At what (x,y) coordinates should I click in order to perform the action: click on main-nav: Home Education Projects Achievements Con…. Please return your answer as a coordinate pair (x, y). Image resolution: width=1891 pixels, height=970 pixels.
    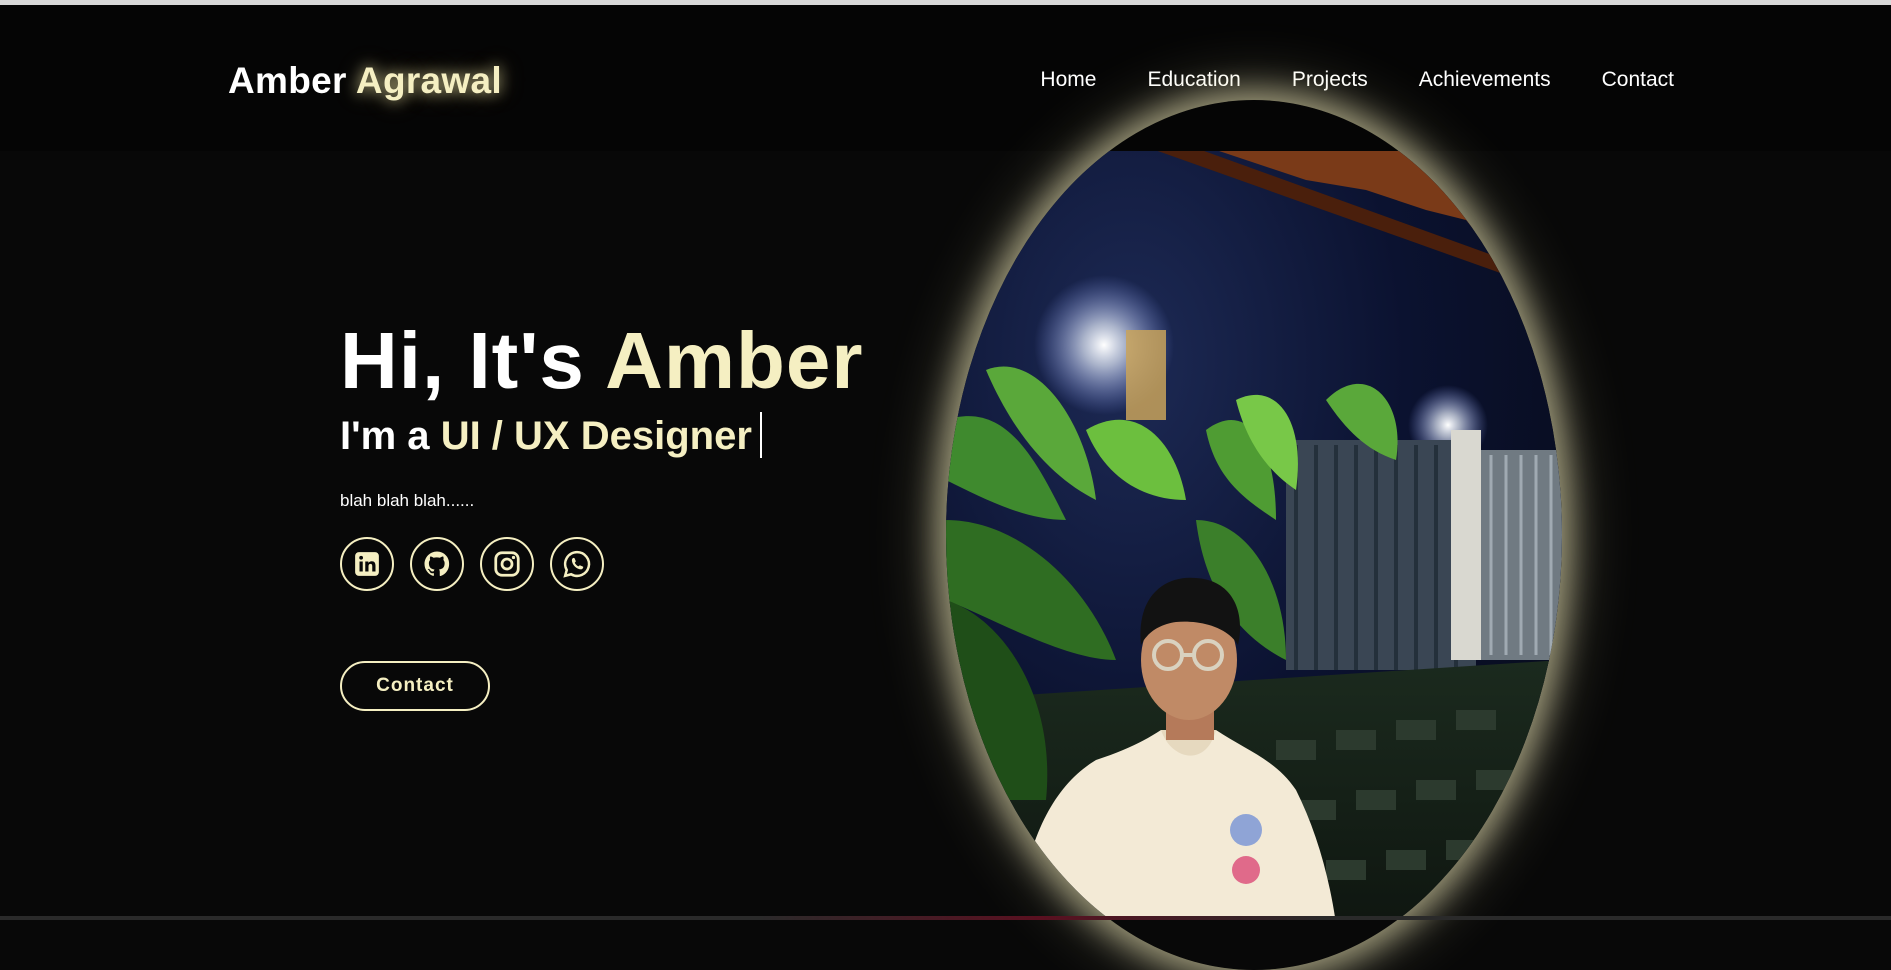
    Looking at the image, I should click on (1357, 80).